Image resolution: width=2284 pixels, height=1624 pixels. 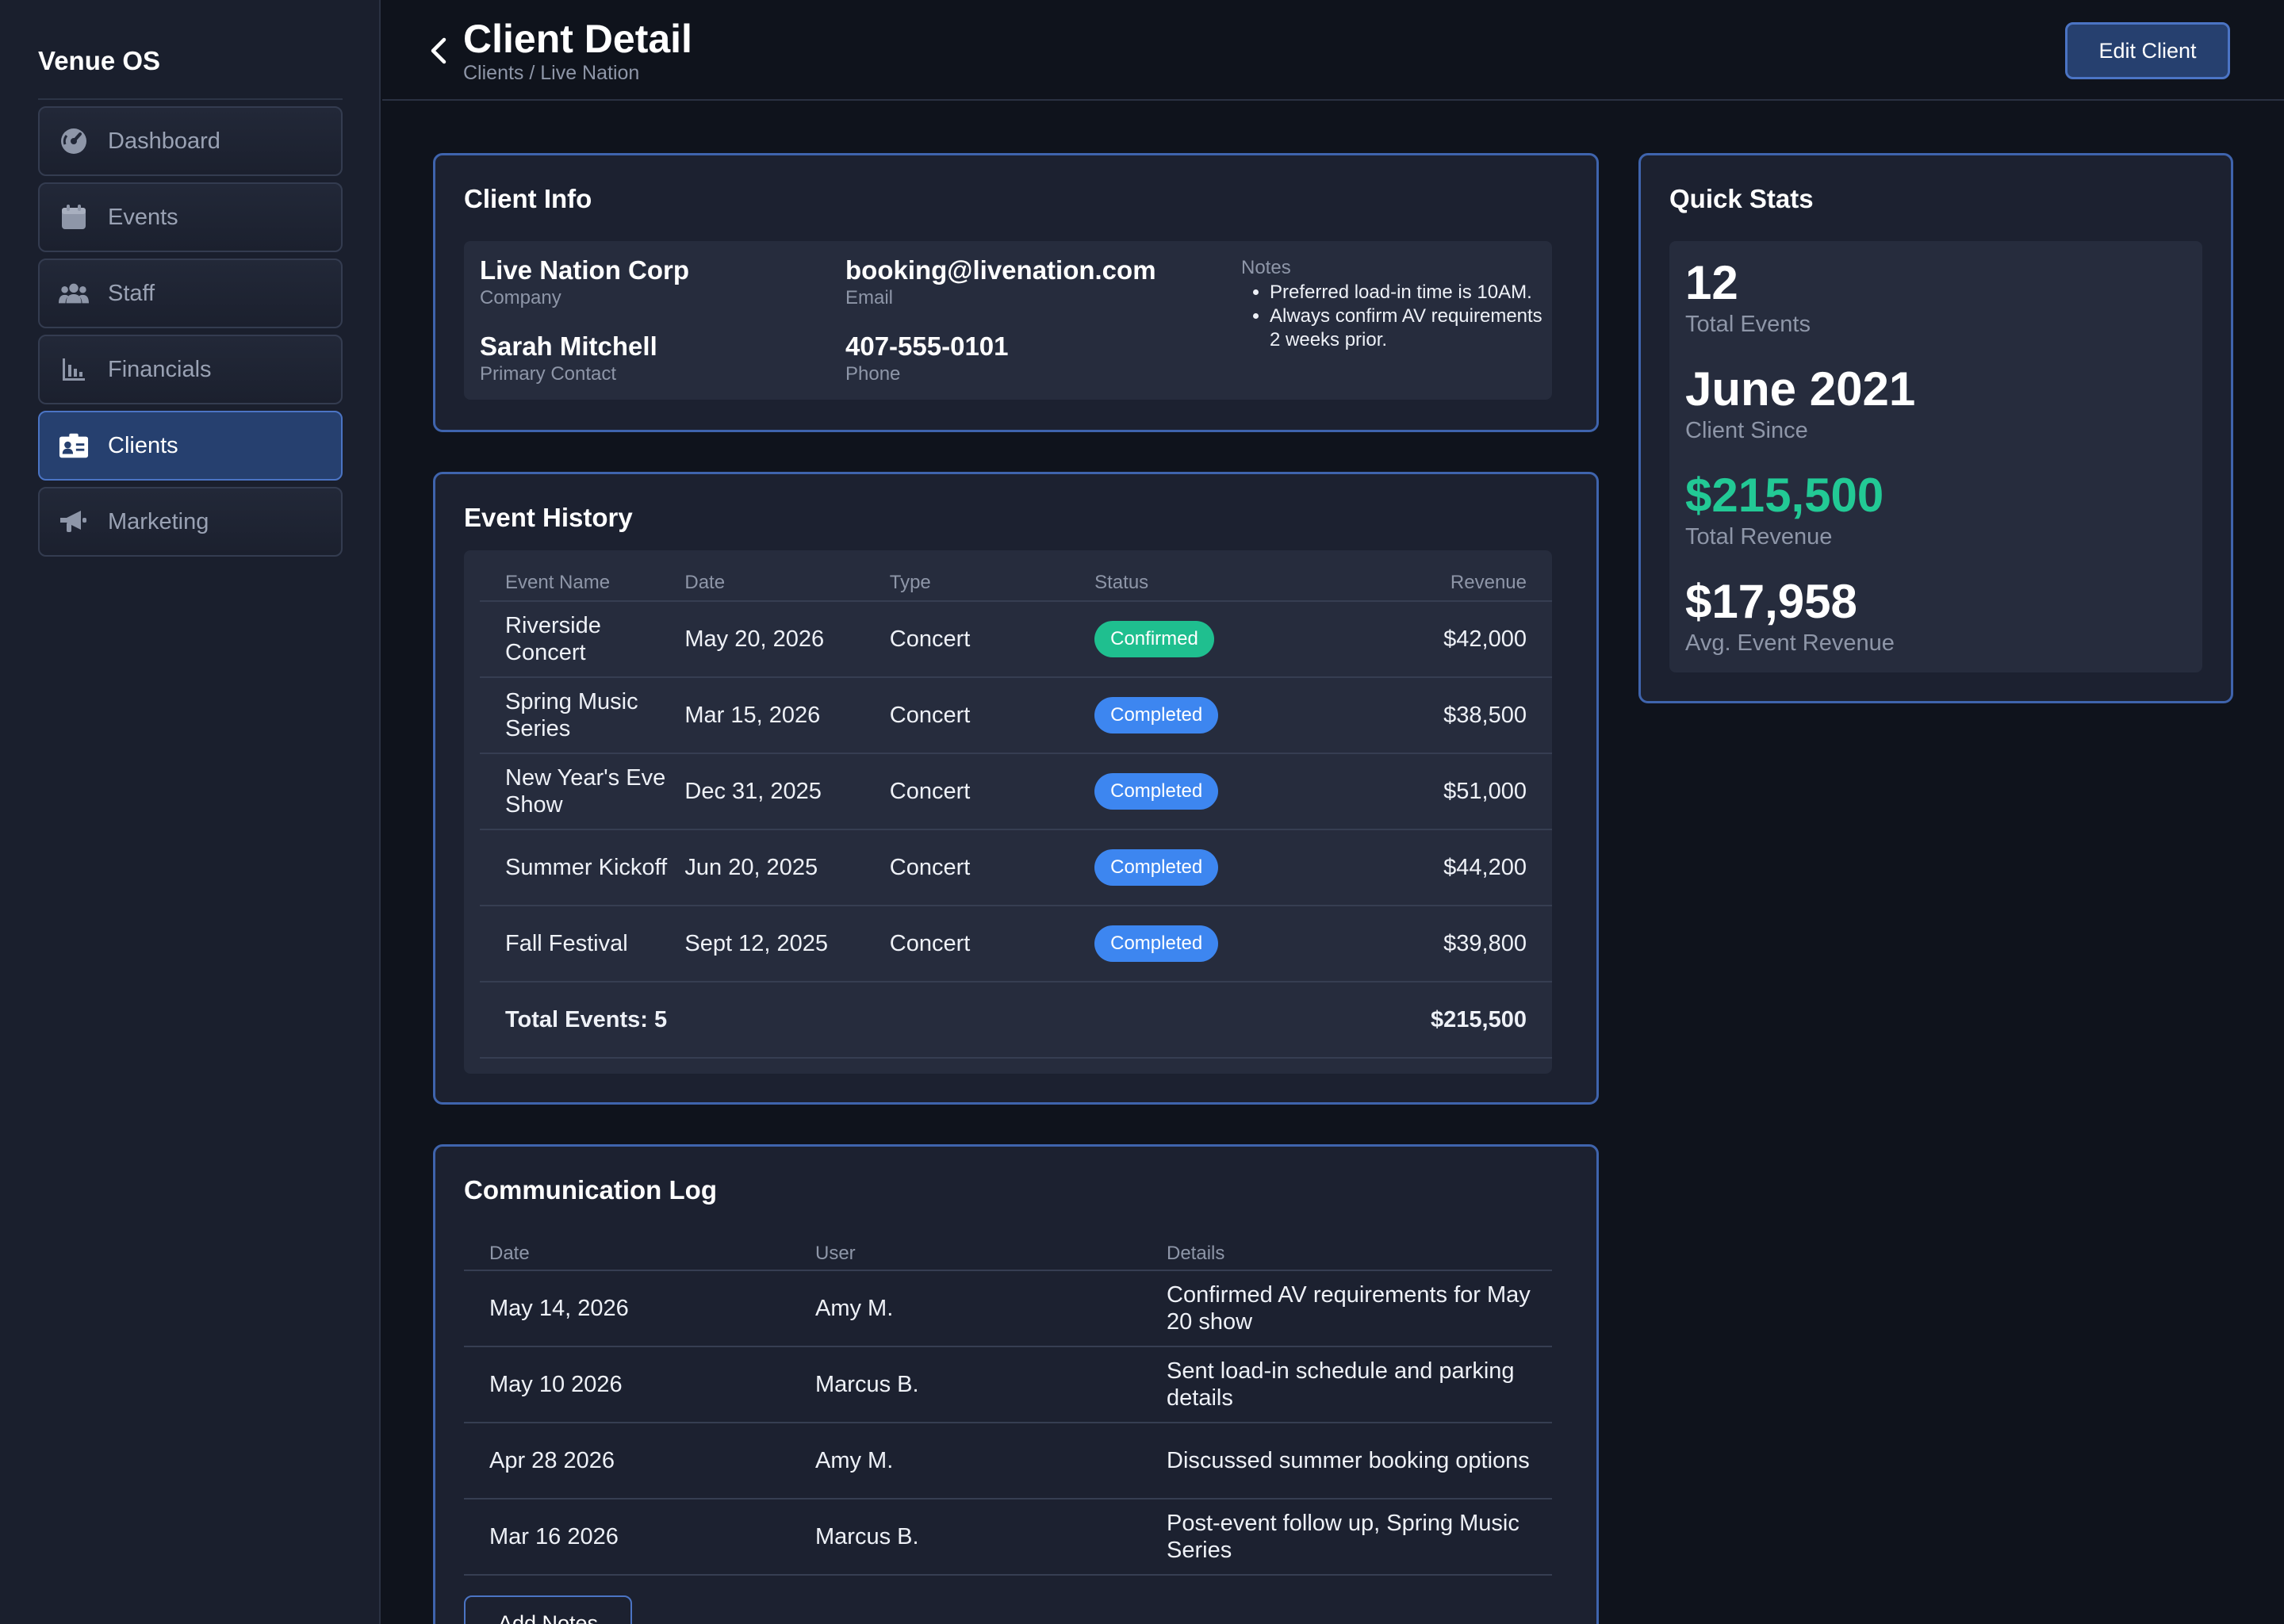 What do you see at coordinates (787, 944) in the screenshot?
I see `event-date: Sept 12, 2025` at bounding box center [787, 944].